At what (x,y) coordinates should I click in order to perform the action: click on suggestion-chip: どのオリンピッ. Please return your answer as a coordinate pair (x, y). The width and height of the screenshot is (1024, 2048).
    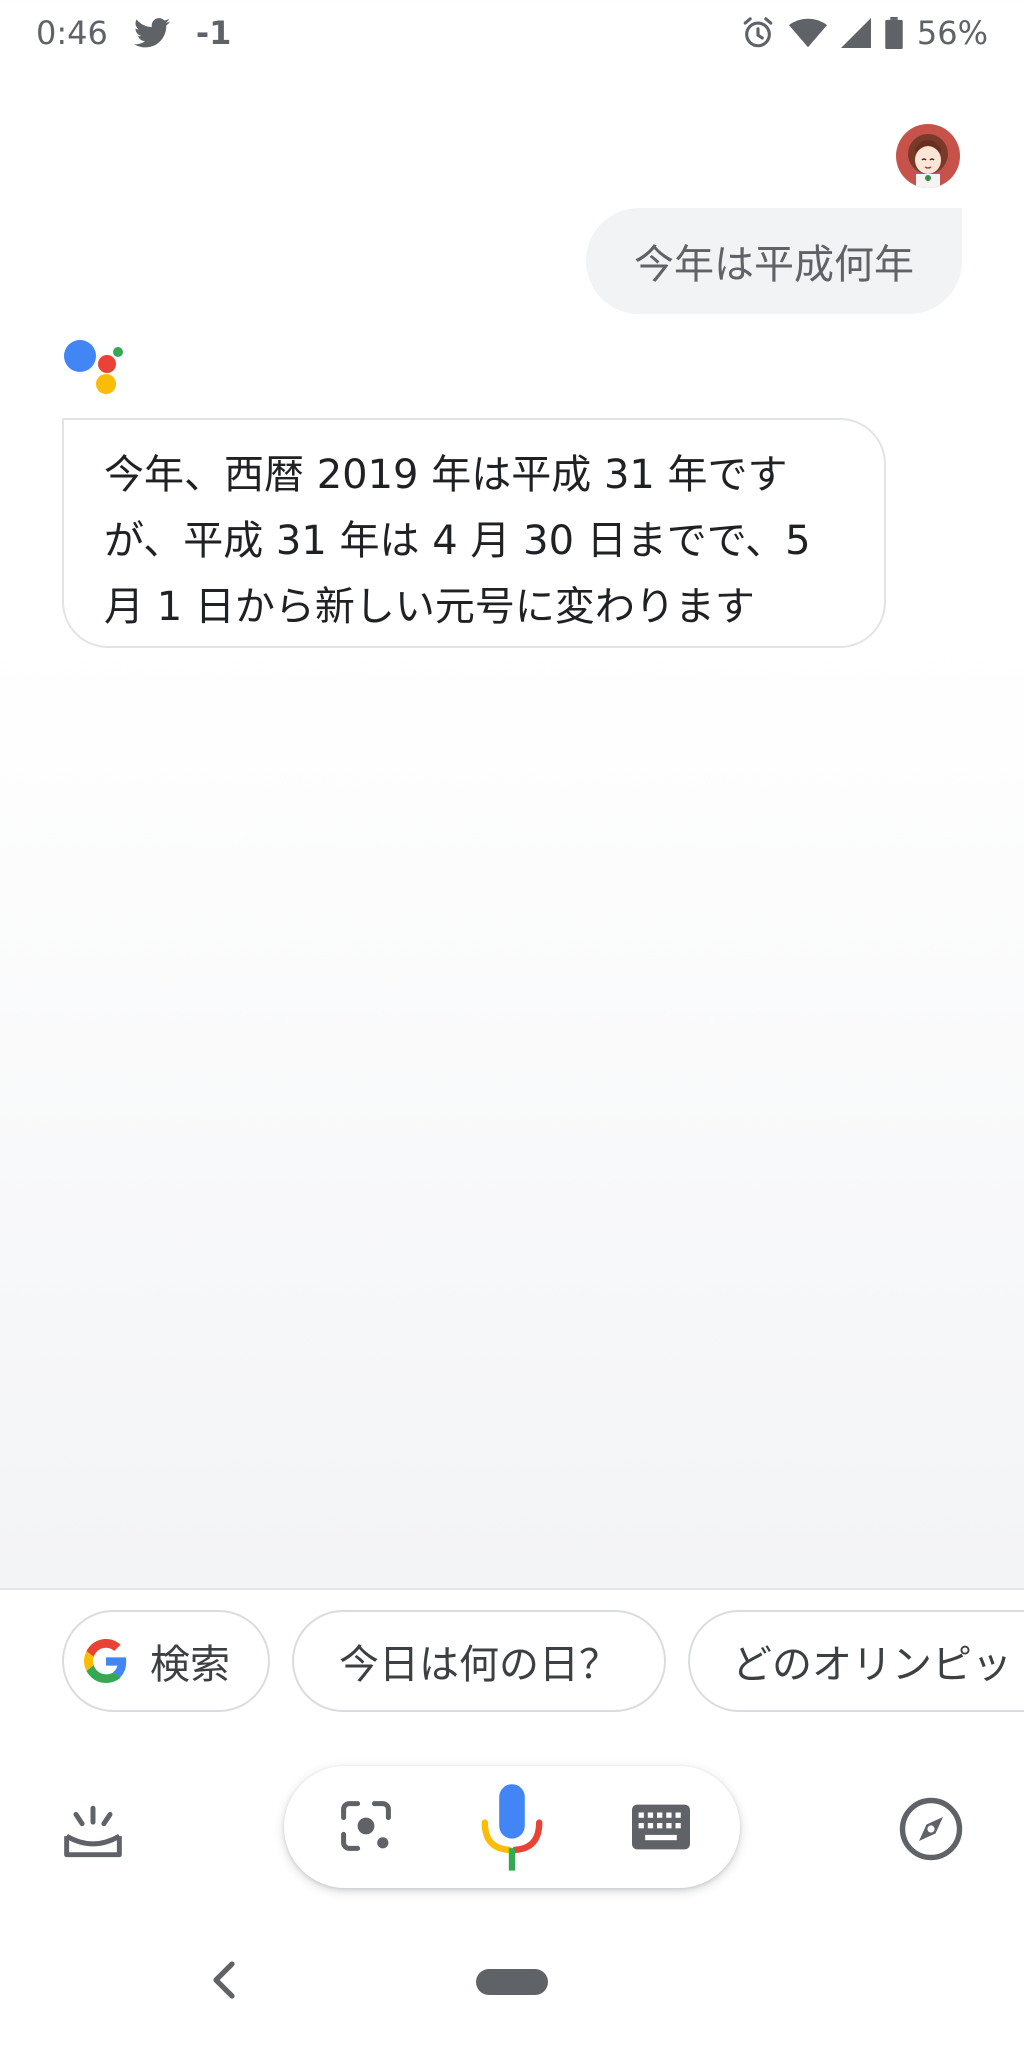
    Looking at the image, I should click on (856, 1661).